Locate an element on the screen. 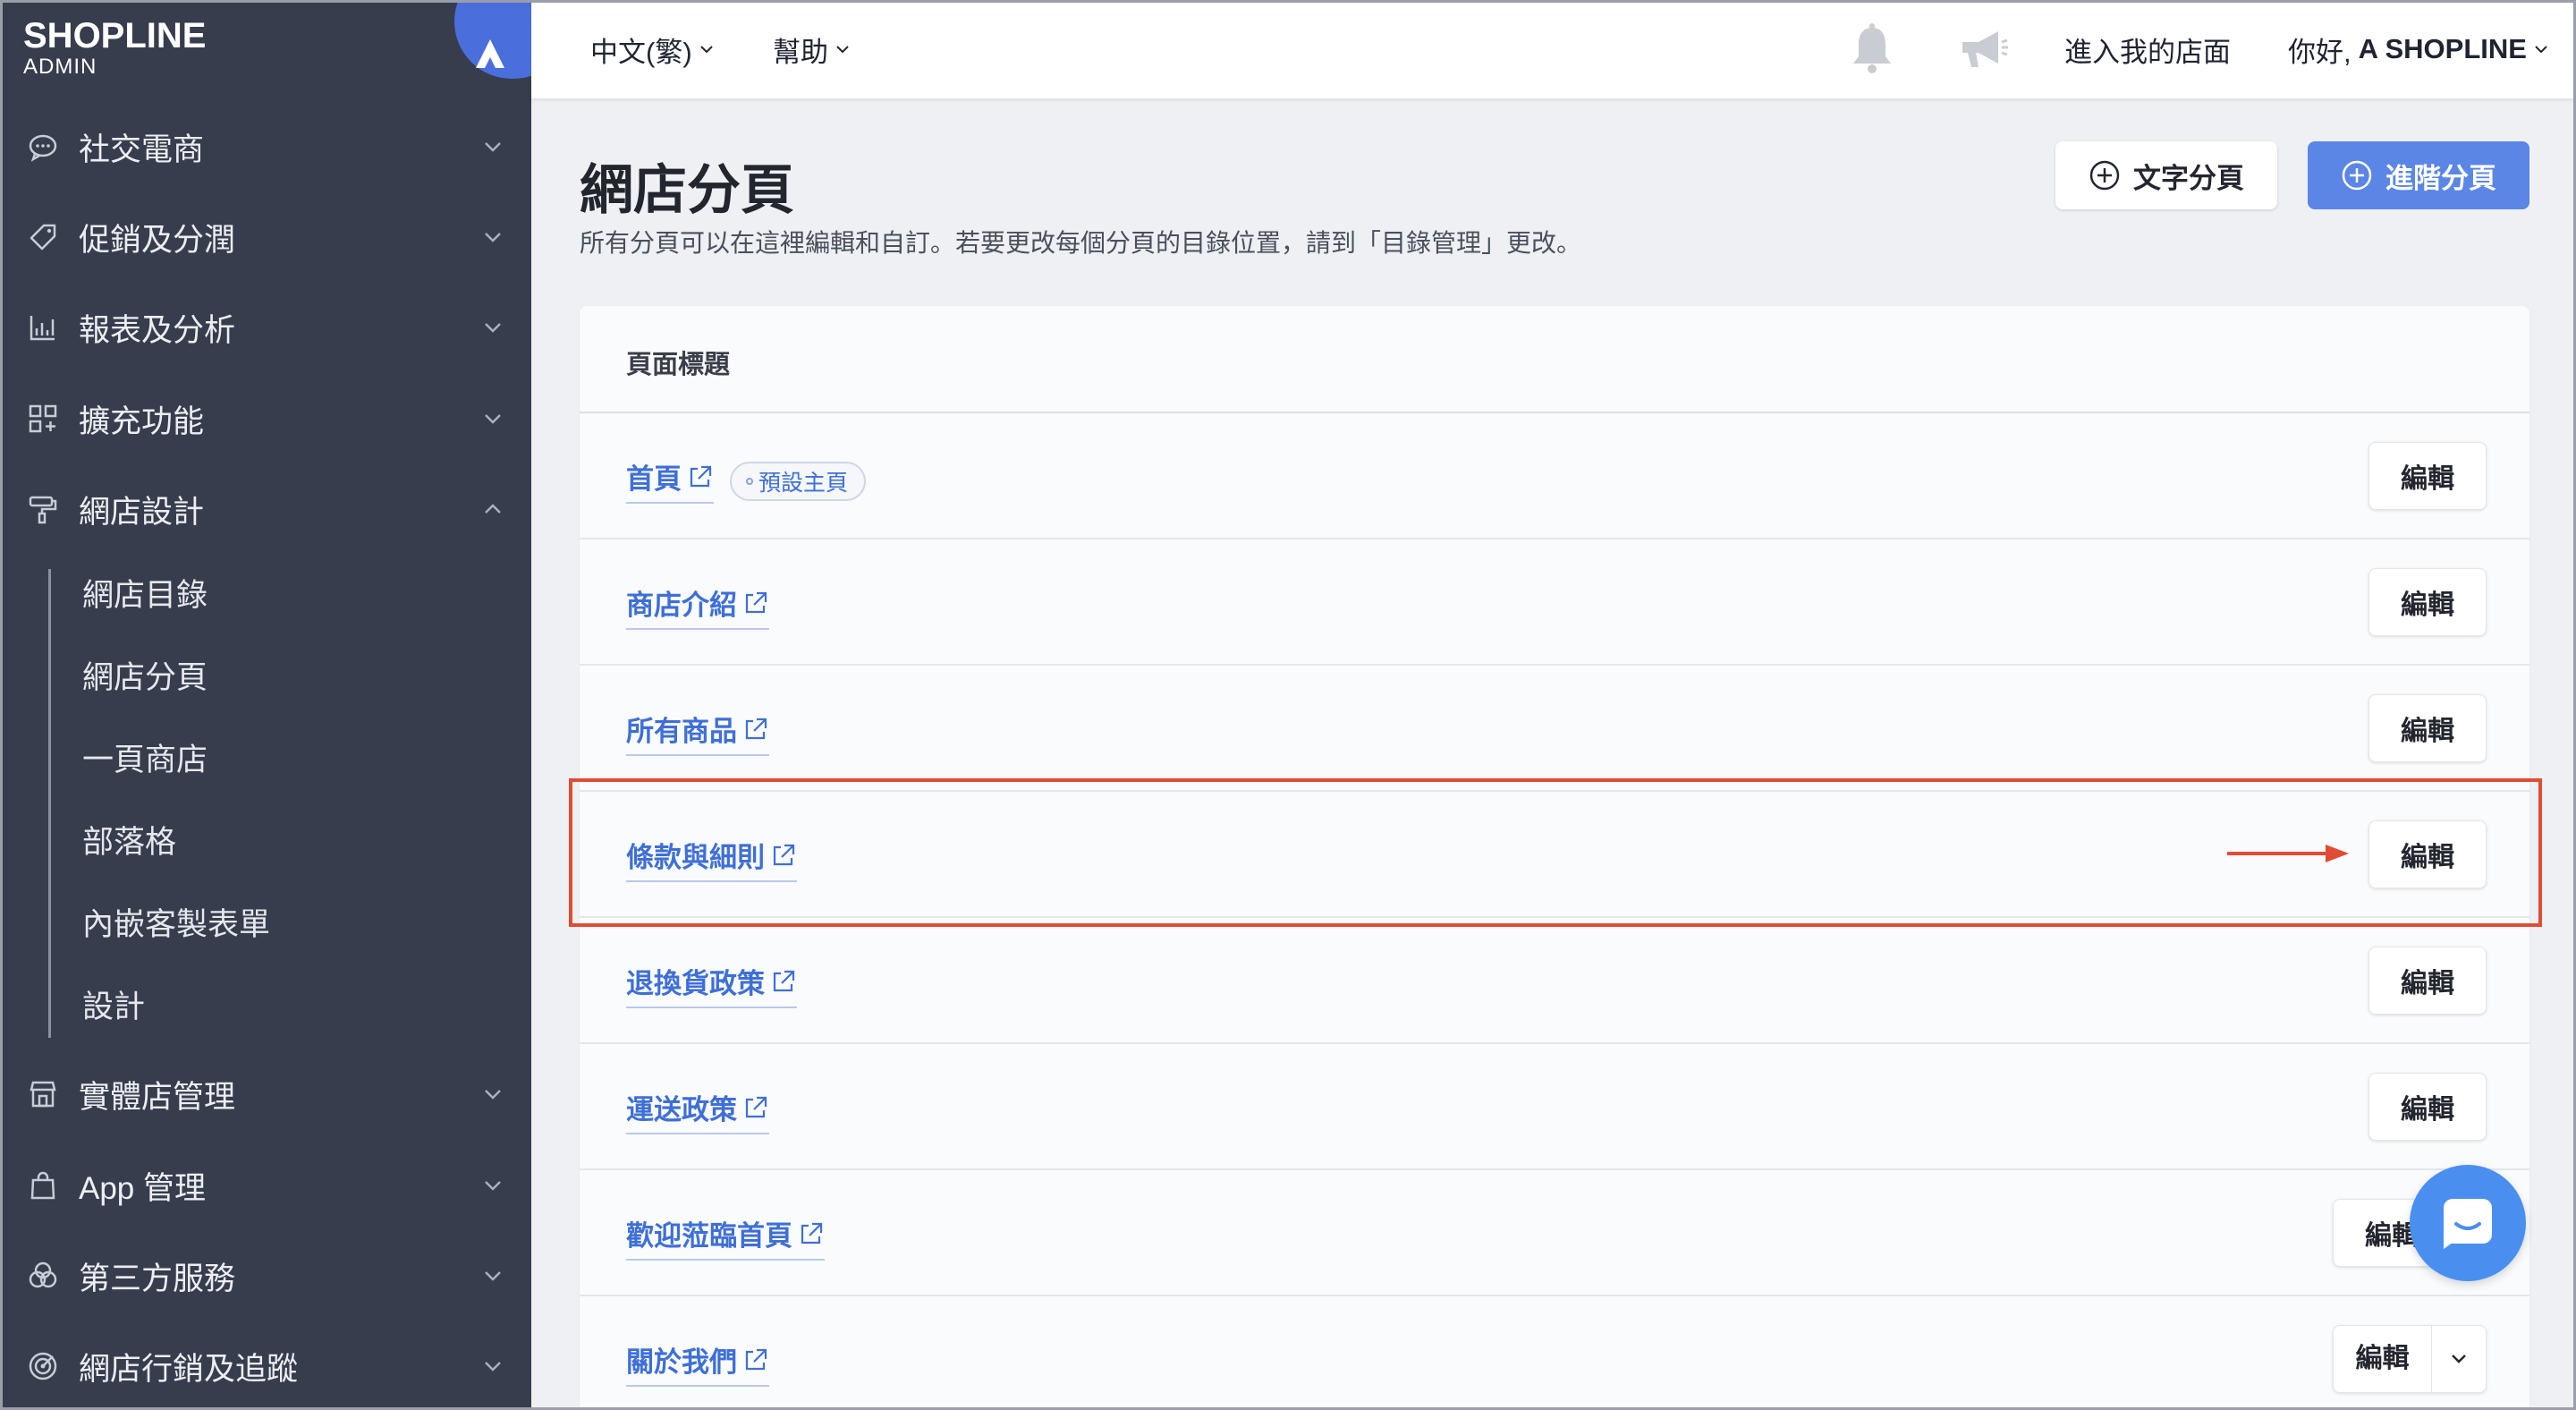  plus-circle-icon is located at coordinates (2104, 176).